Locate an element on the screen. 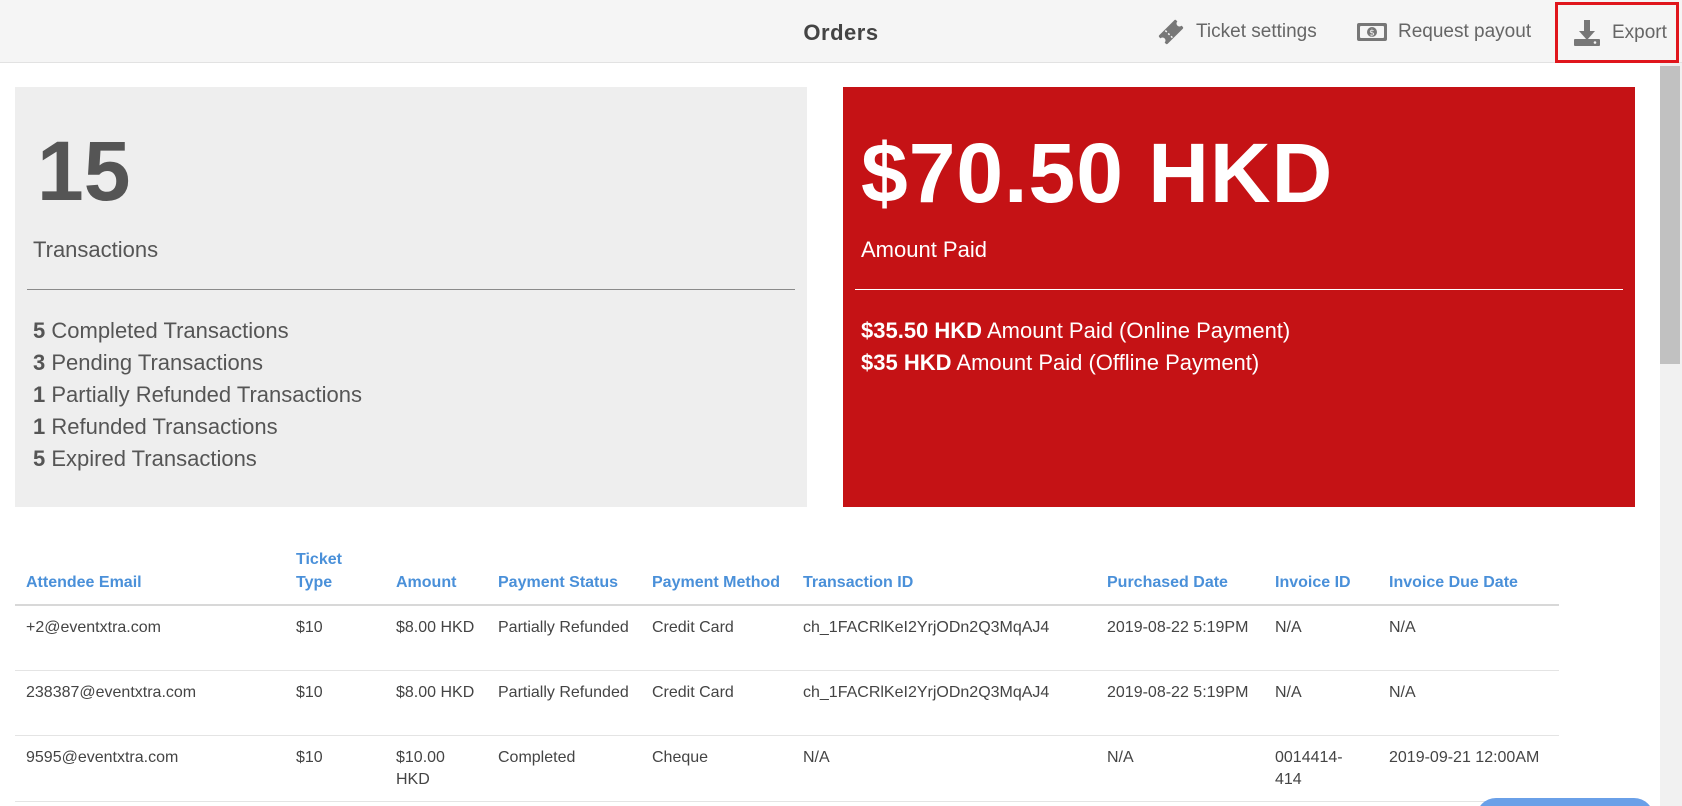  transactions-label: Transactions is located at coordinates (96, 249).